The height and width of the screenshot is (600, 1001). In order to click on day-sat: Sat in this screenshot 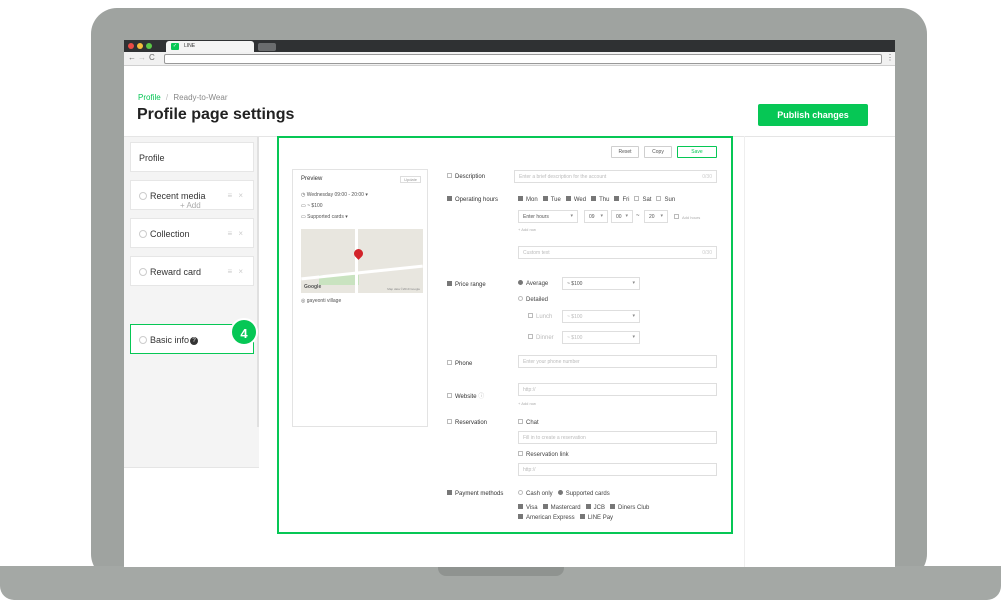, I will do `click(642, 199)`.